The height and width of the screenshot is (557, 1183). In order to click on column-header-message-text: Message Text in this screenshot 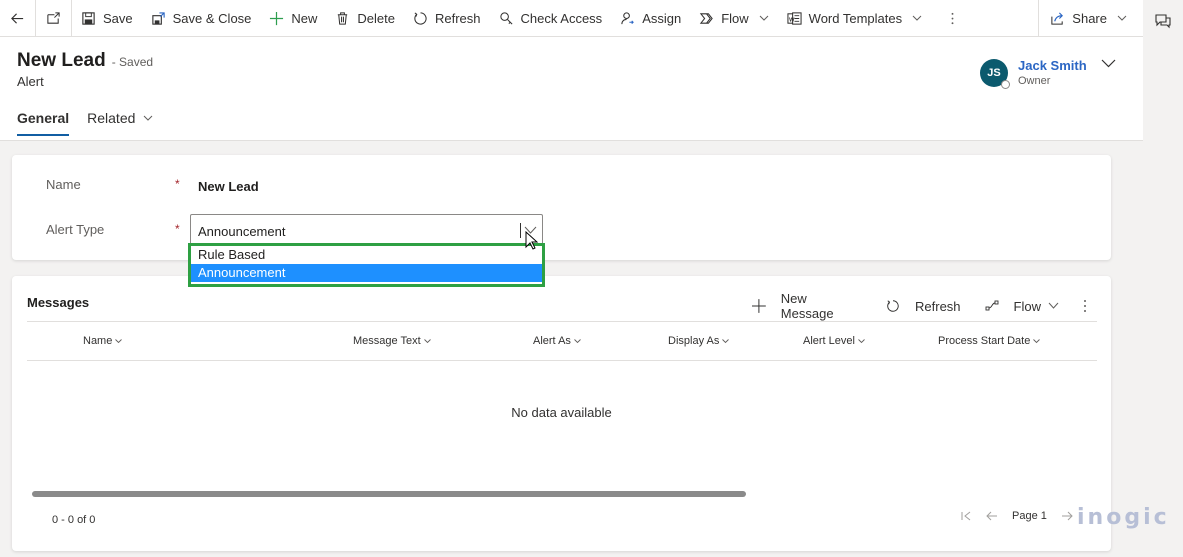, I will do `click(392, 341)`.